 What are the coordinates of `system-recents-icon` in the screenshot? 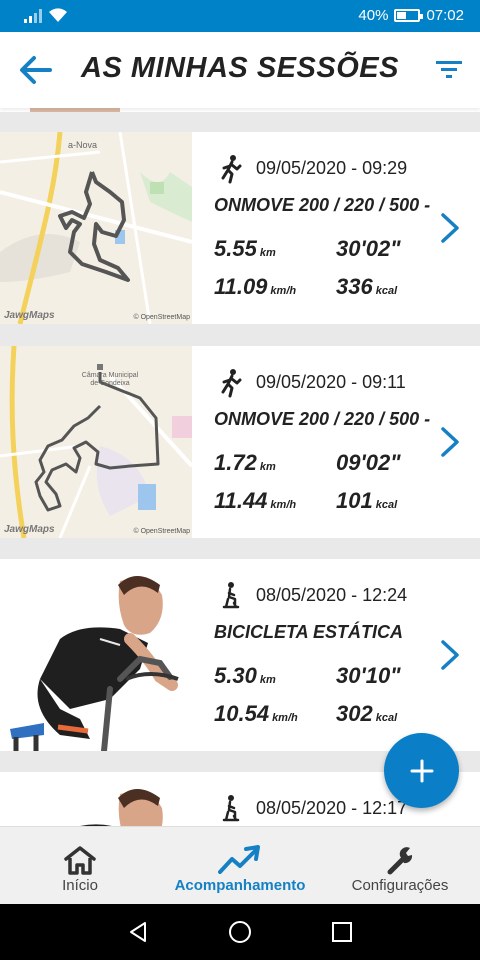 It's located at (342, 932).